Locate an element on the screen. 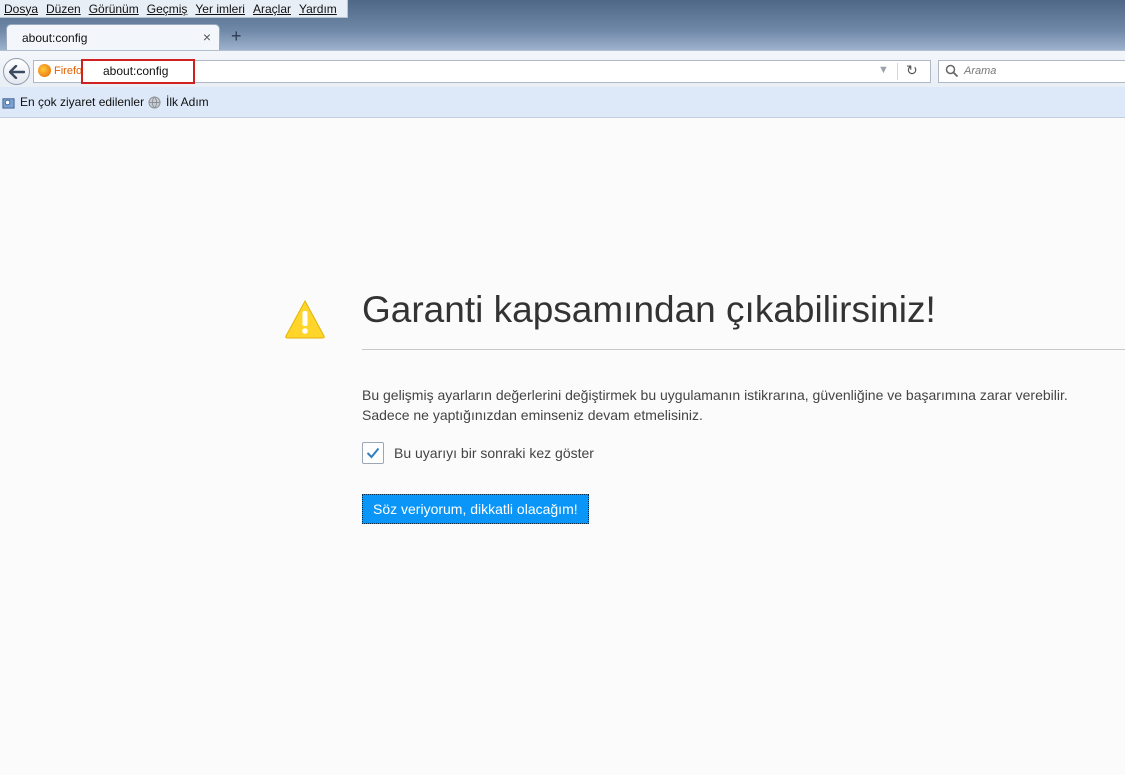 This screenshot has height=775, width=1125. url-separator is located at coordinates (897, 71).